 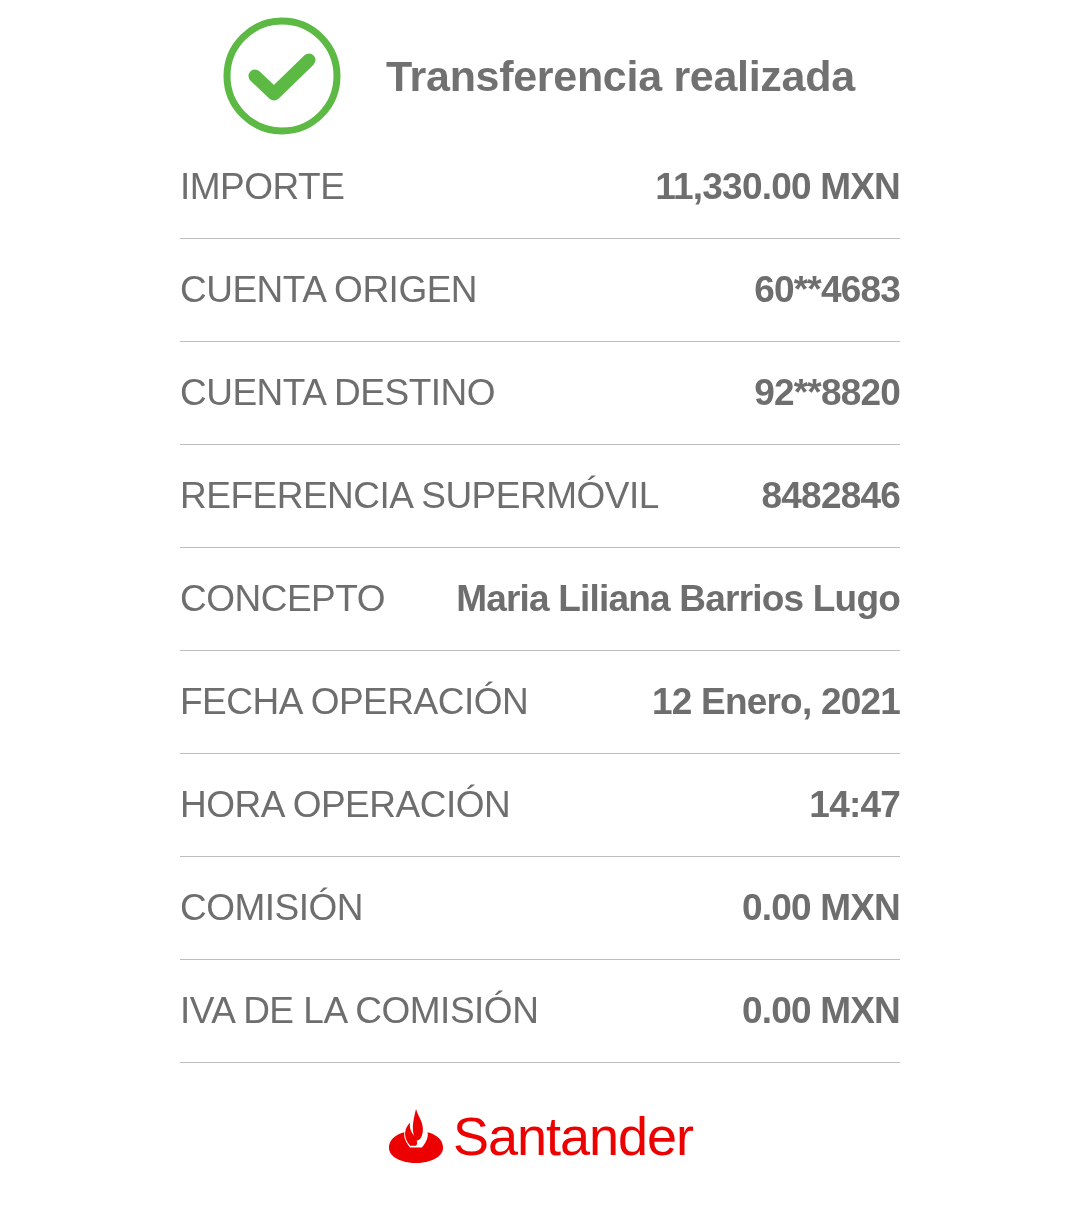 What do you see at coordinates (678, 599) in the screenshot?
I see `field-value: Maria Liliana Barrios Lugo` at bounding box center [678, 599].